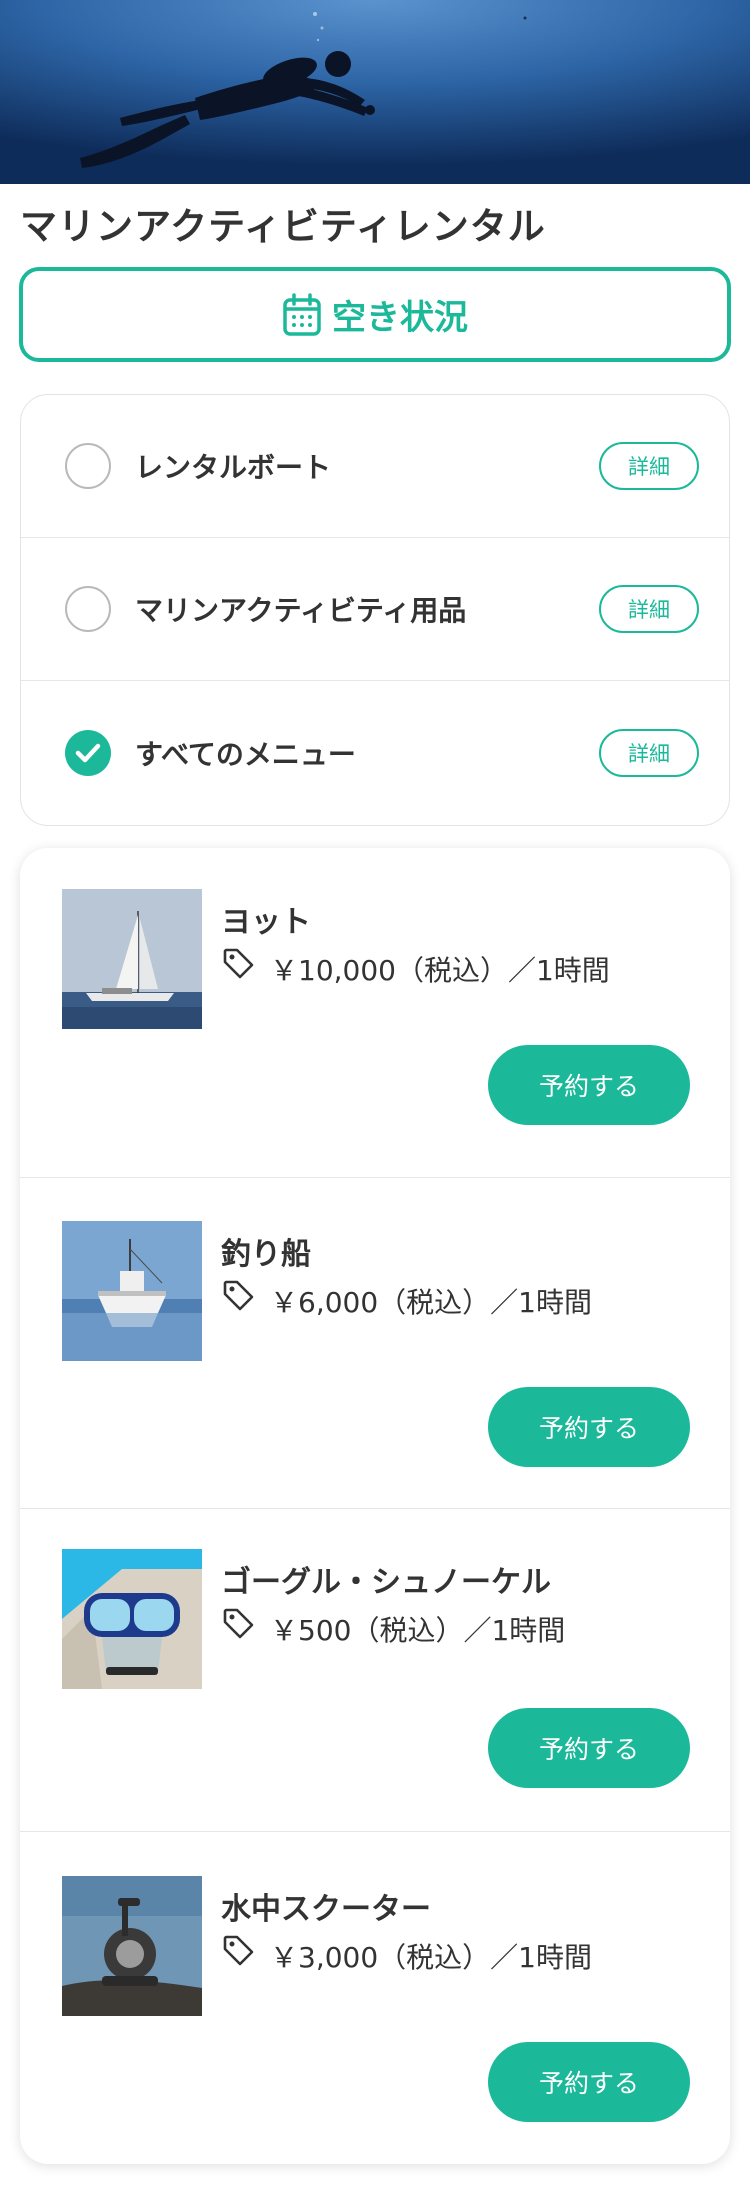  What do you see at coordinates (375, 1343) in the screenshot?
I see `product-item: 釣り船 ￥6,000（税込）／1時間 予約する` at bounding box center [375, 1343].